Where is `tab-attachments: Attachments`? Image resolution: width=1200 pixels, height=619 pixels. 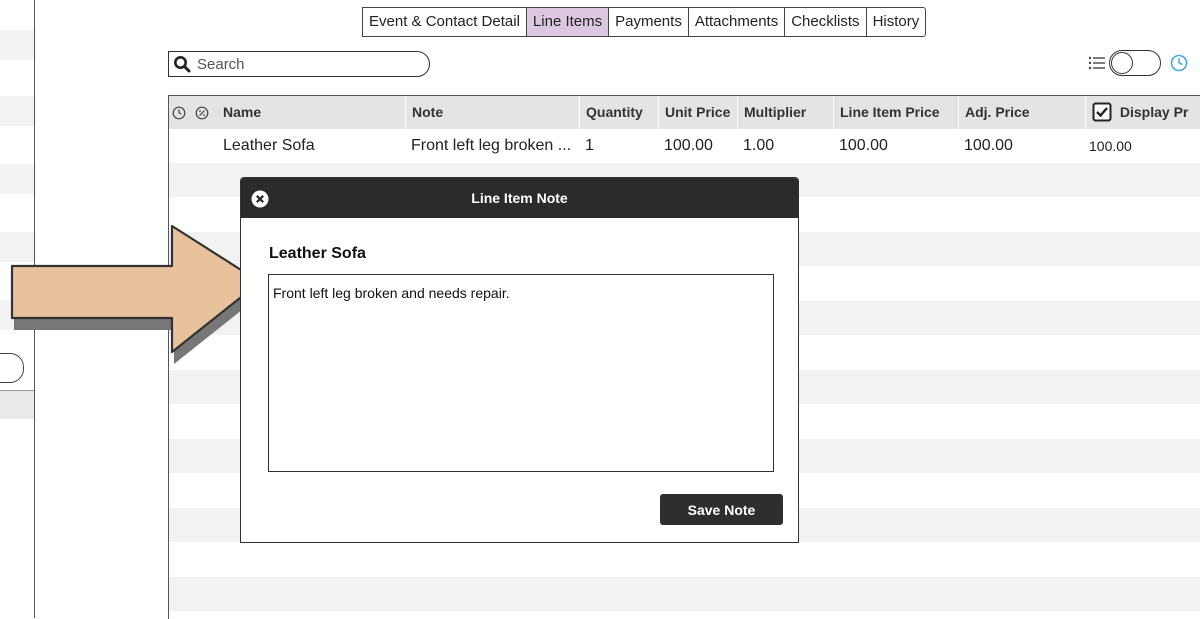
tab-attachments: Attachments is located at coordinates (735, 22).